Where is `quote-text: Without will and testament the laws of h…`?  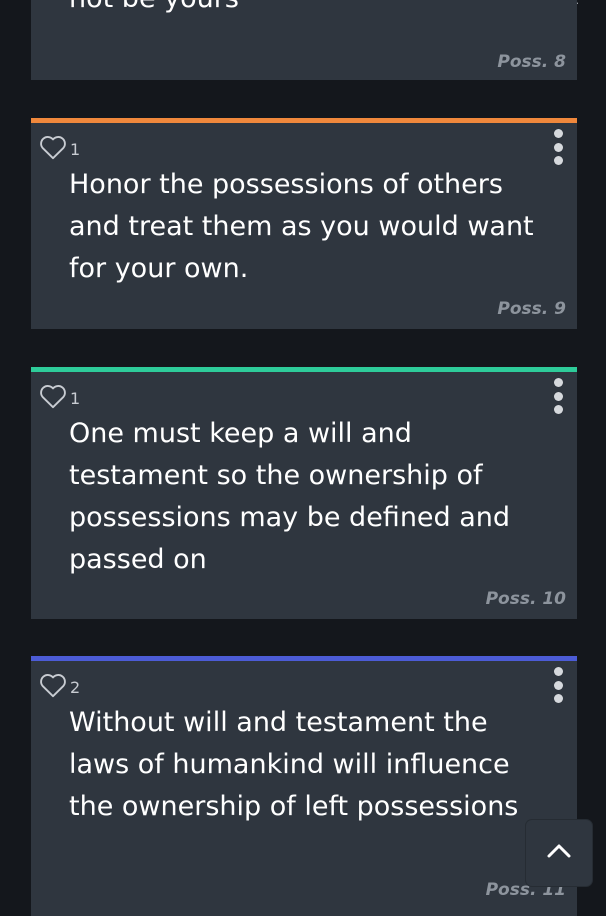
quote-text: Without will and testament the laws of h… is located at coordinates (294, 764).